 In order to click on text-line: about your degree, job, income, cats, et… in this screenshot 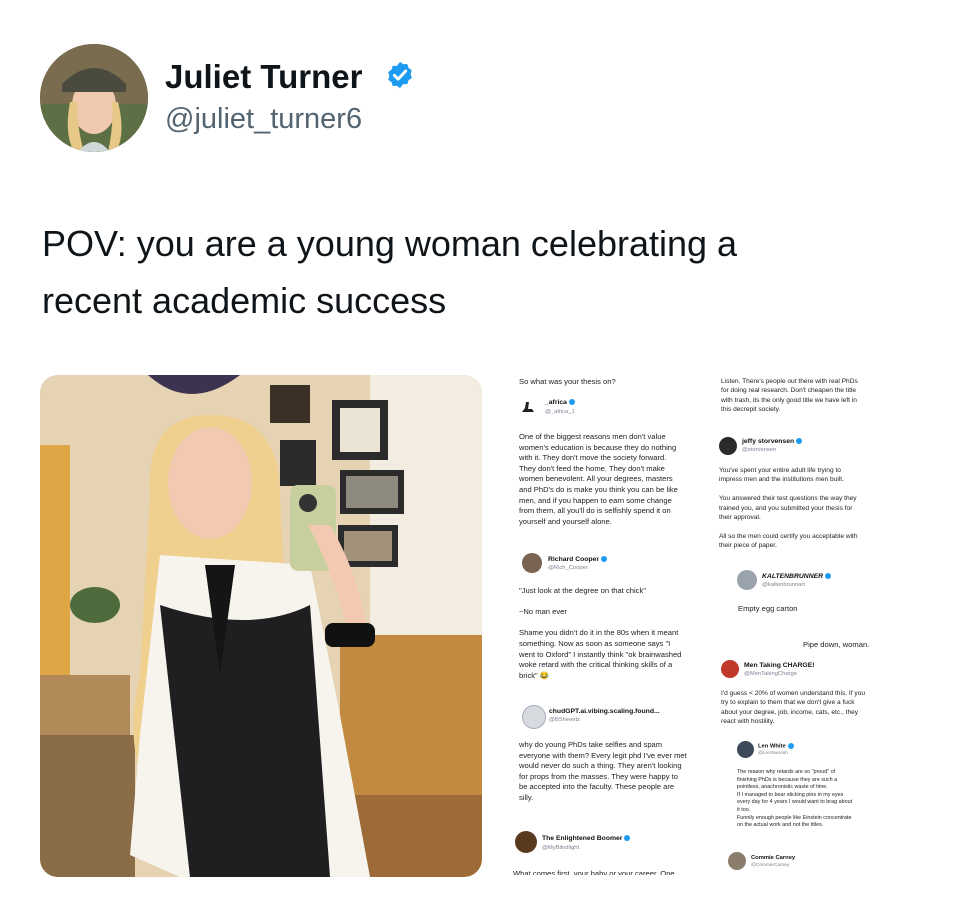, I will do `click(790, 712)`.